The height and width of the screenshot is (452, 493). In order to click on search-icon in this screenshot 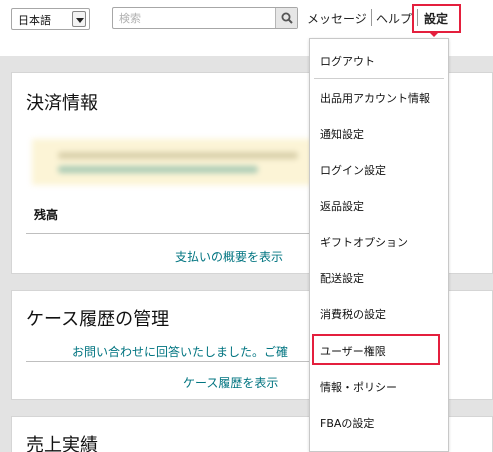, I will do `click(287, 18)`.